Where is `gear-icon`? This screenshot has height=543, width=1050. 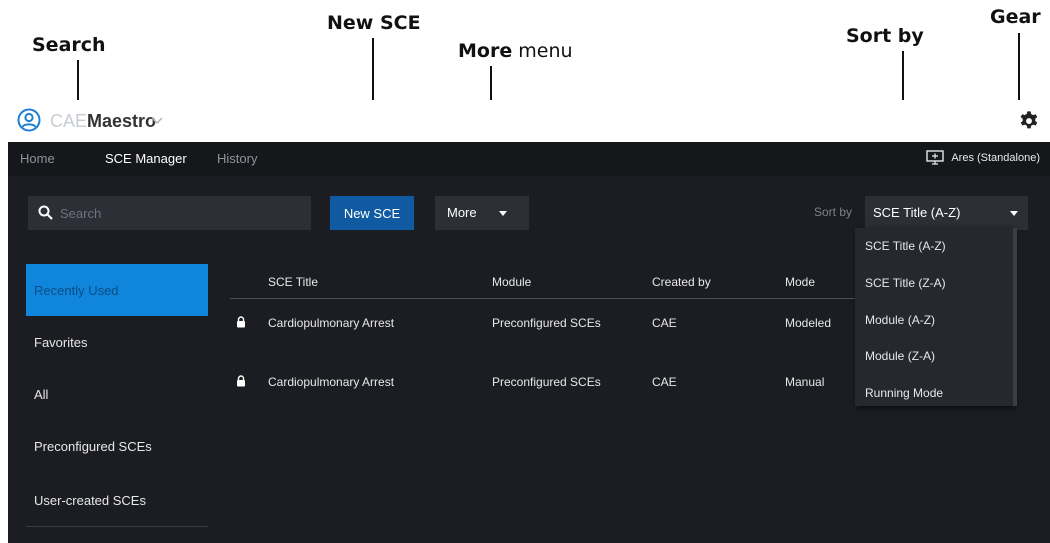
gear-icon is located at coordinates (1029, 121).